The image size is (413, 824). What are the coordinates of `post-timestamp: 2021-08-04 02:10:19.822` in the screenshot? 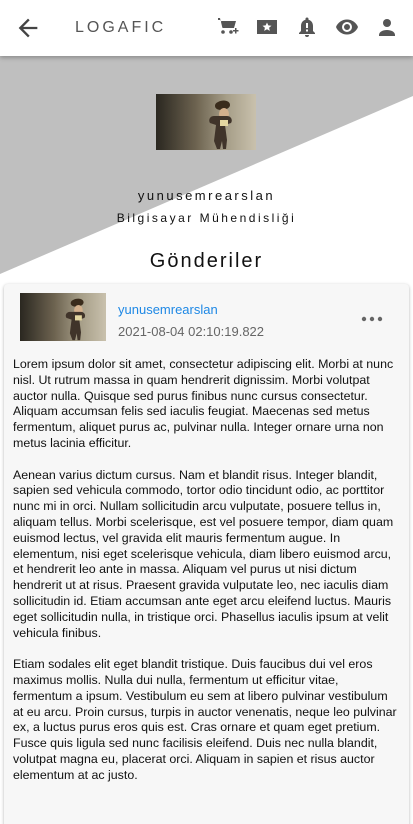 It's located at (191, 331).